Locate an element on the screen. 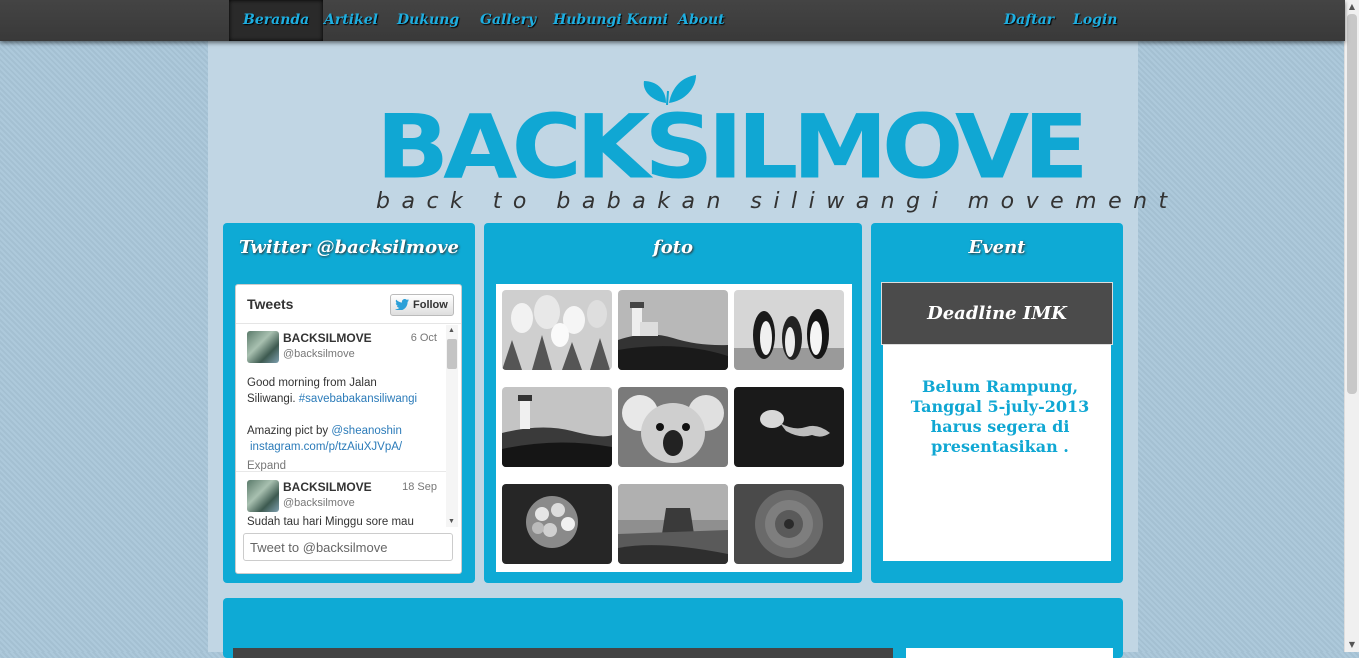 The height and width of the screenshot is (658, 1359). tweets-heading: Tweets is located at coordinates (270, 304).